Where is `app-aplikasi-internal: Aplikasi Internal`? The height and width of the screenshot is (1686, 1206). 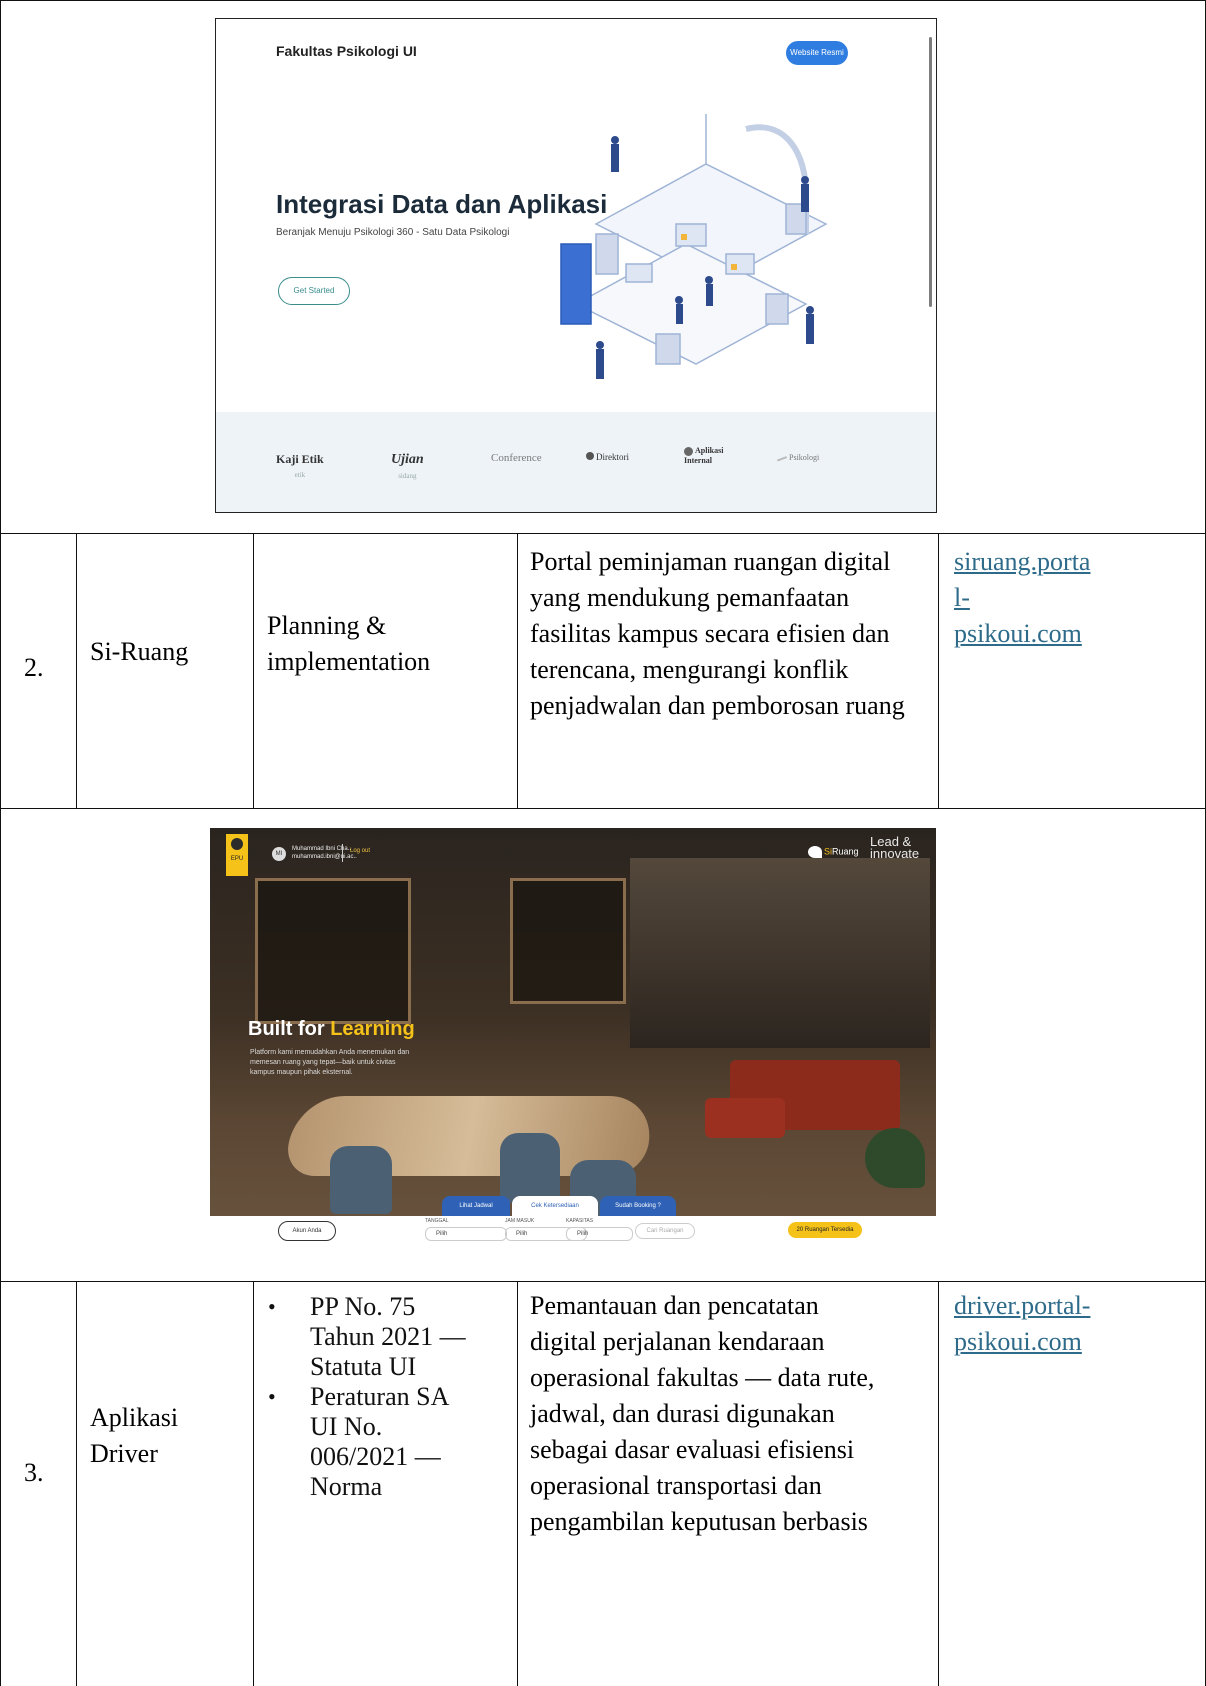 app-aplikasi-internal: Aplikasi Internal is located at coordinates (714, 455).